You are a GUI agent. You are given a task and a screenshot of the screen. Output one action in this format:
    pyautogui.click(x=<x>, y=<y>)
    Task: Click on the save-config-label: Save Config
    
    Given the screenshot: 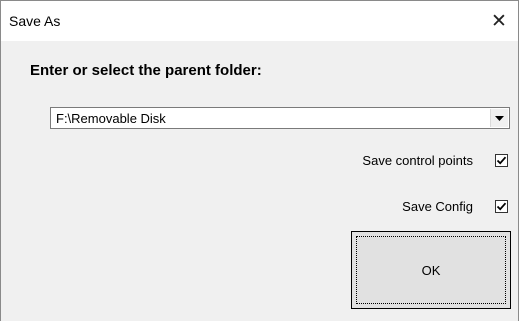 What is the action you would take?
    pyautogui.click(x=437, y=206)
    